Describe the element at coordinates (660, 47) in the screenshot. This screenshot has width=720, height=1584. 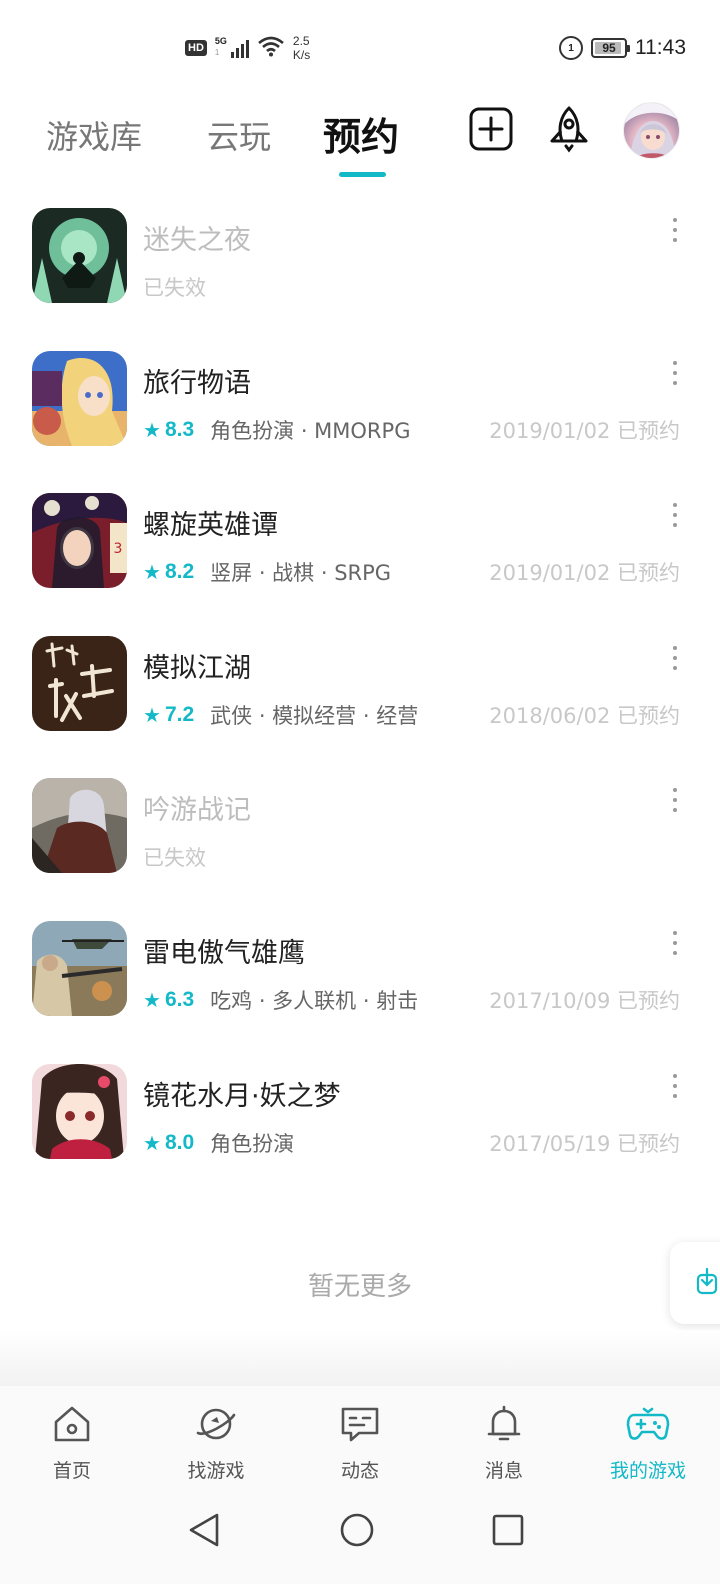
I see `clock: 11:43` at that location.